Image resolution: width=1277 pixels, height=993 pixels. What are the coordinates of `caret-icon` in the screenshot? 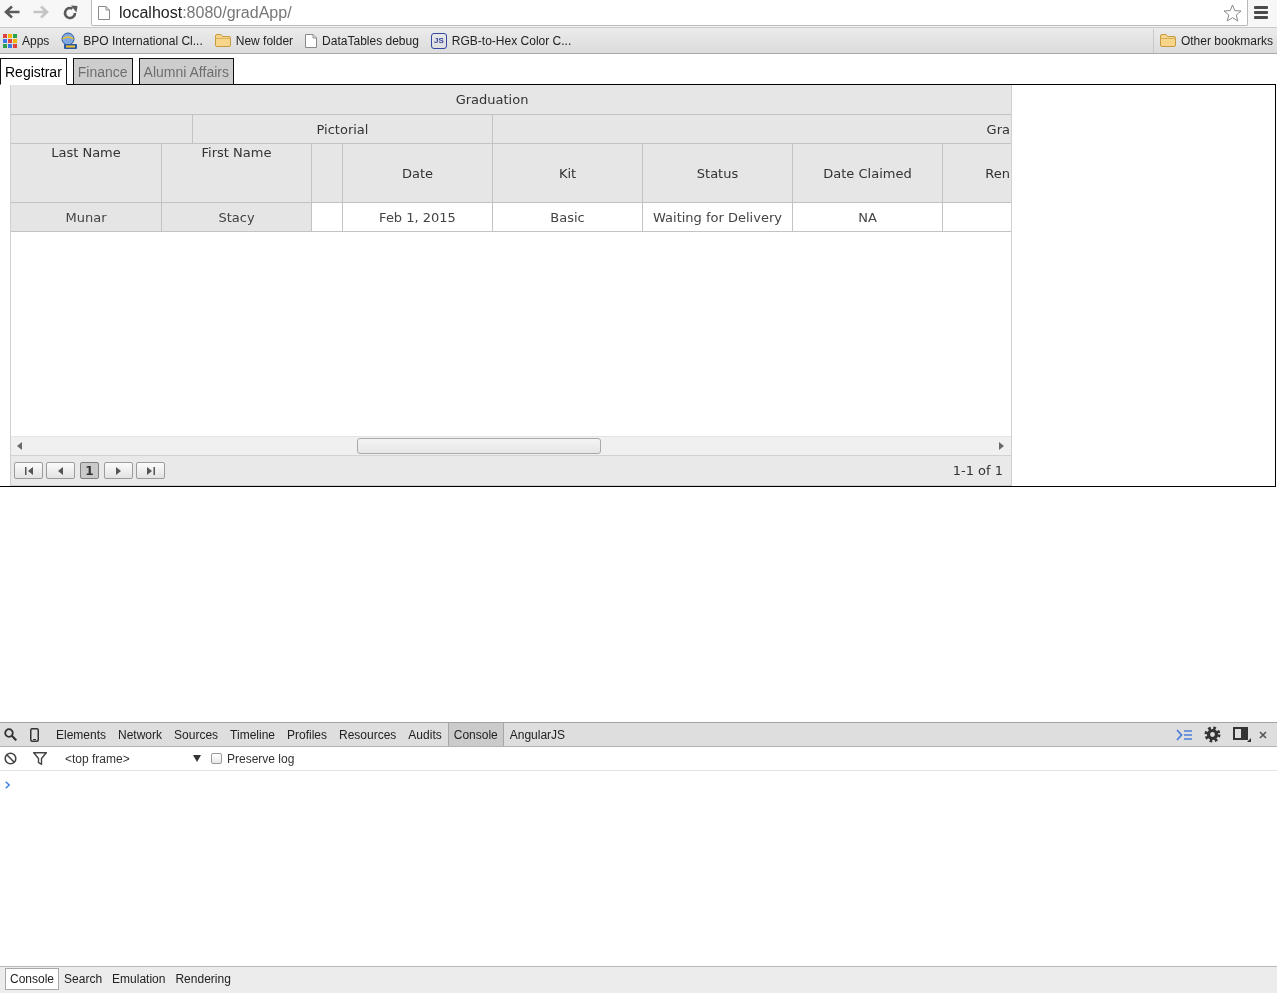 It's located at (197, 758).